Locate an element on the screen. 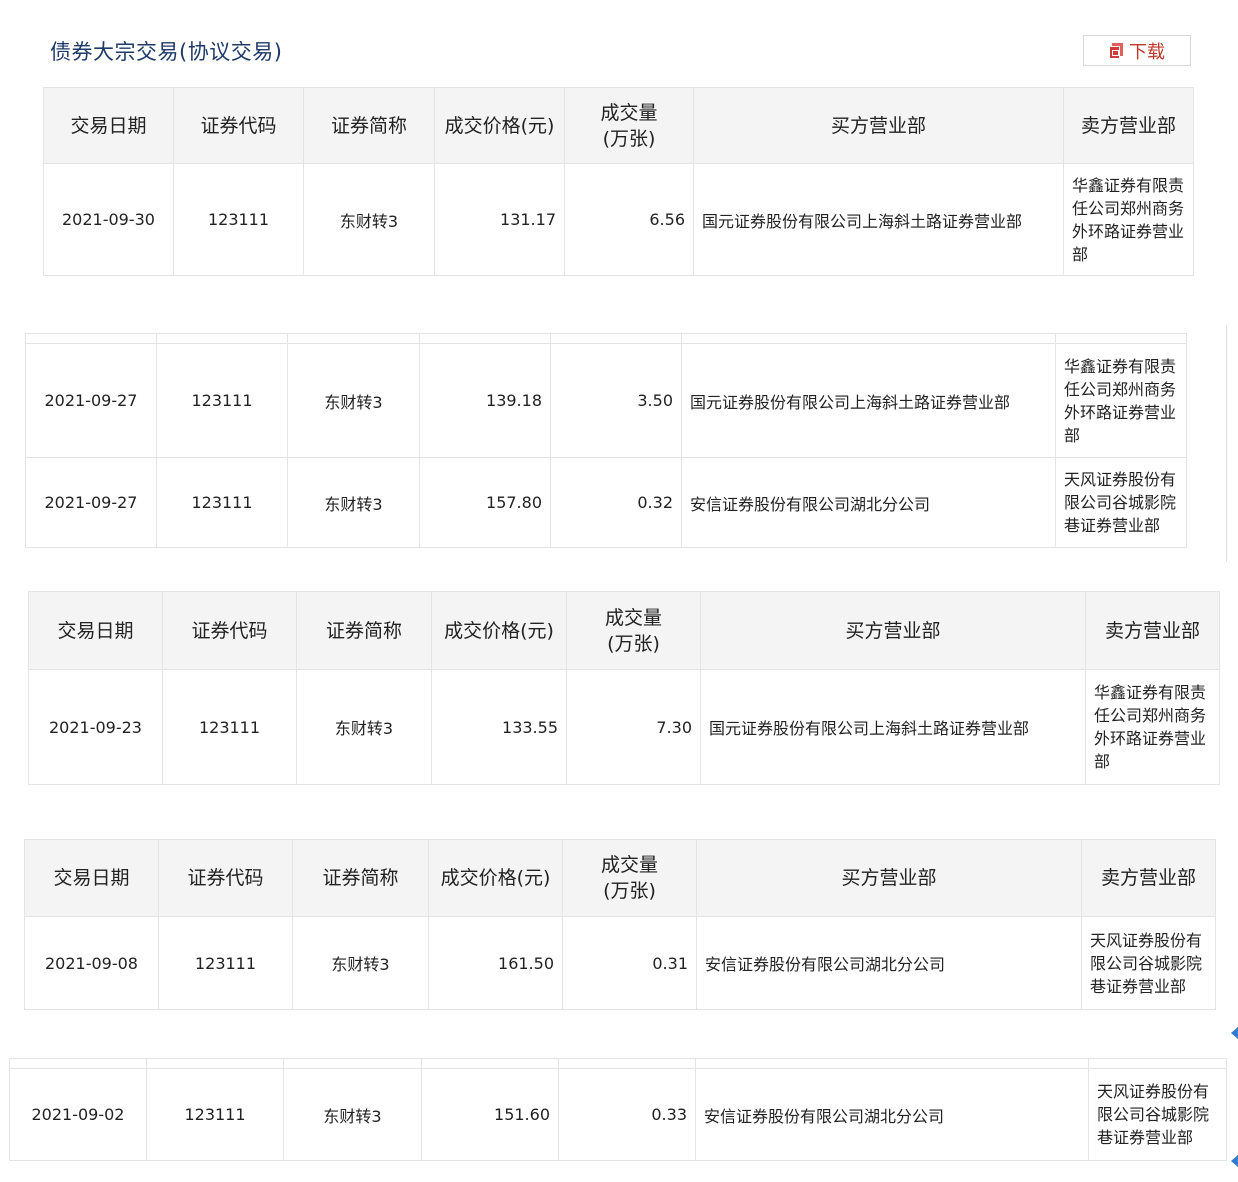 The width and height of the screenshot is (1238, 1182). download-label: 下载 is located at coordinates (1147, 52).